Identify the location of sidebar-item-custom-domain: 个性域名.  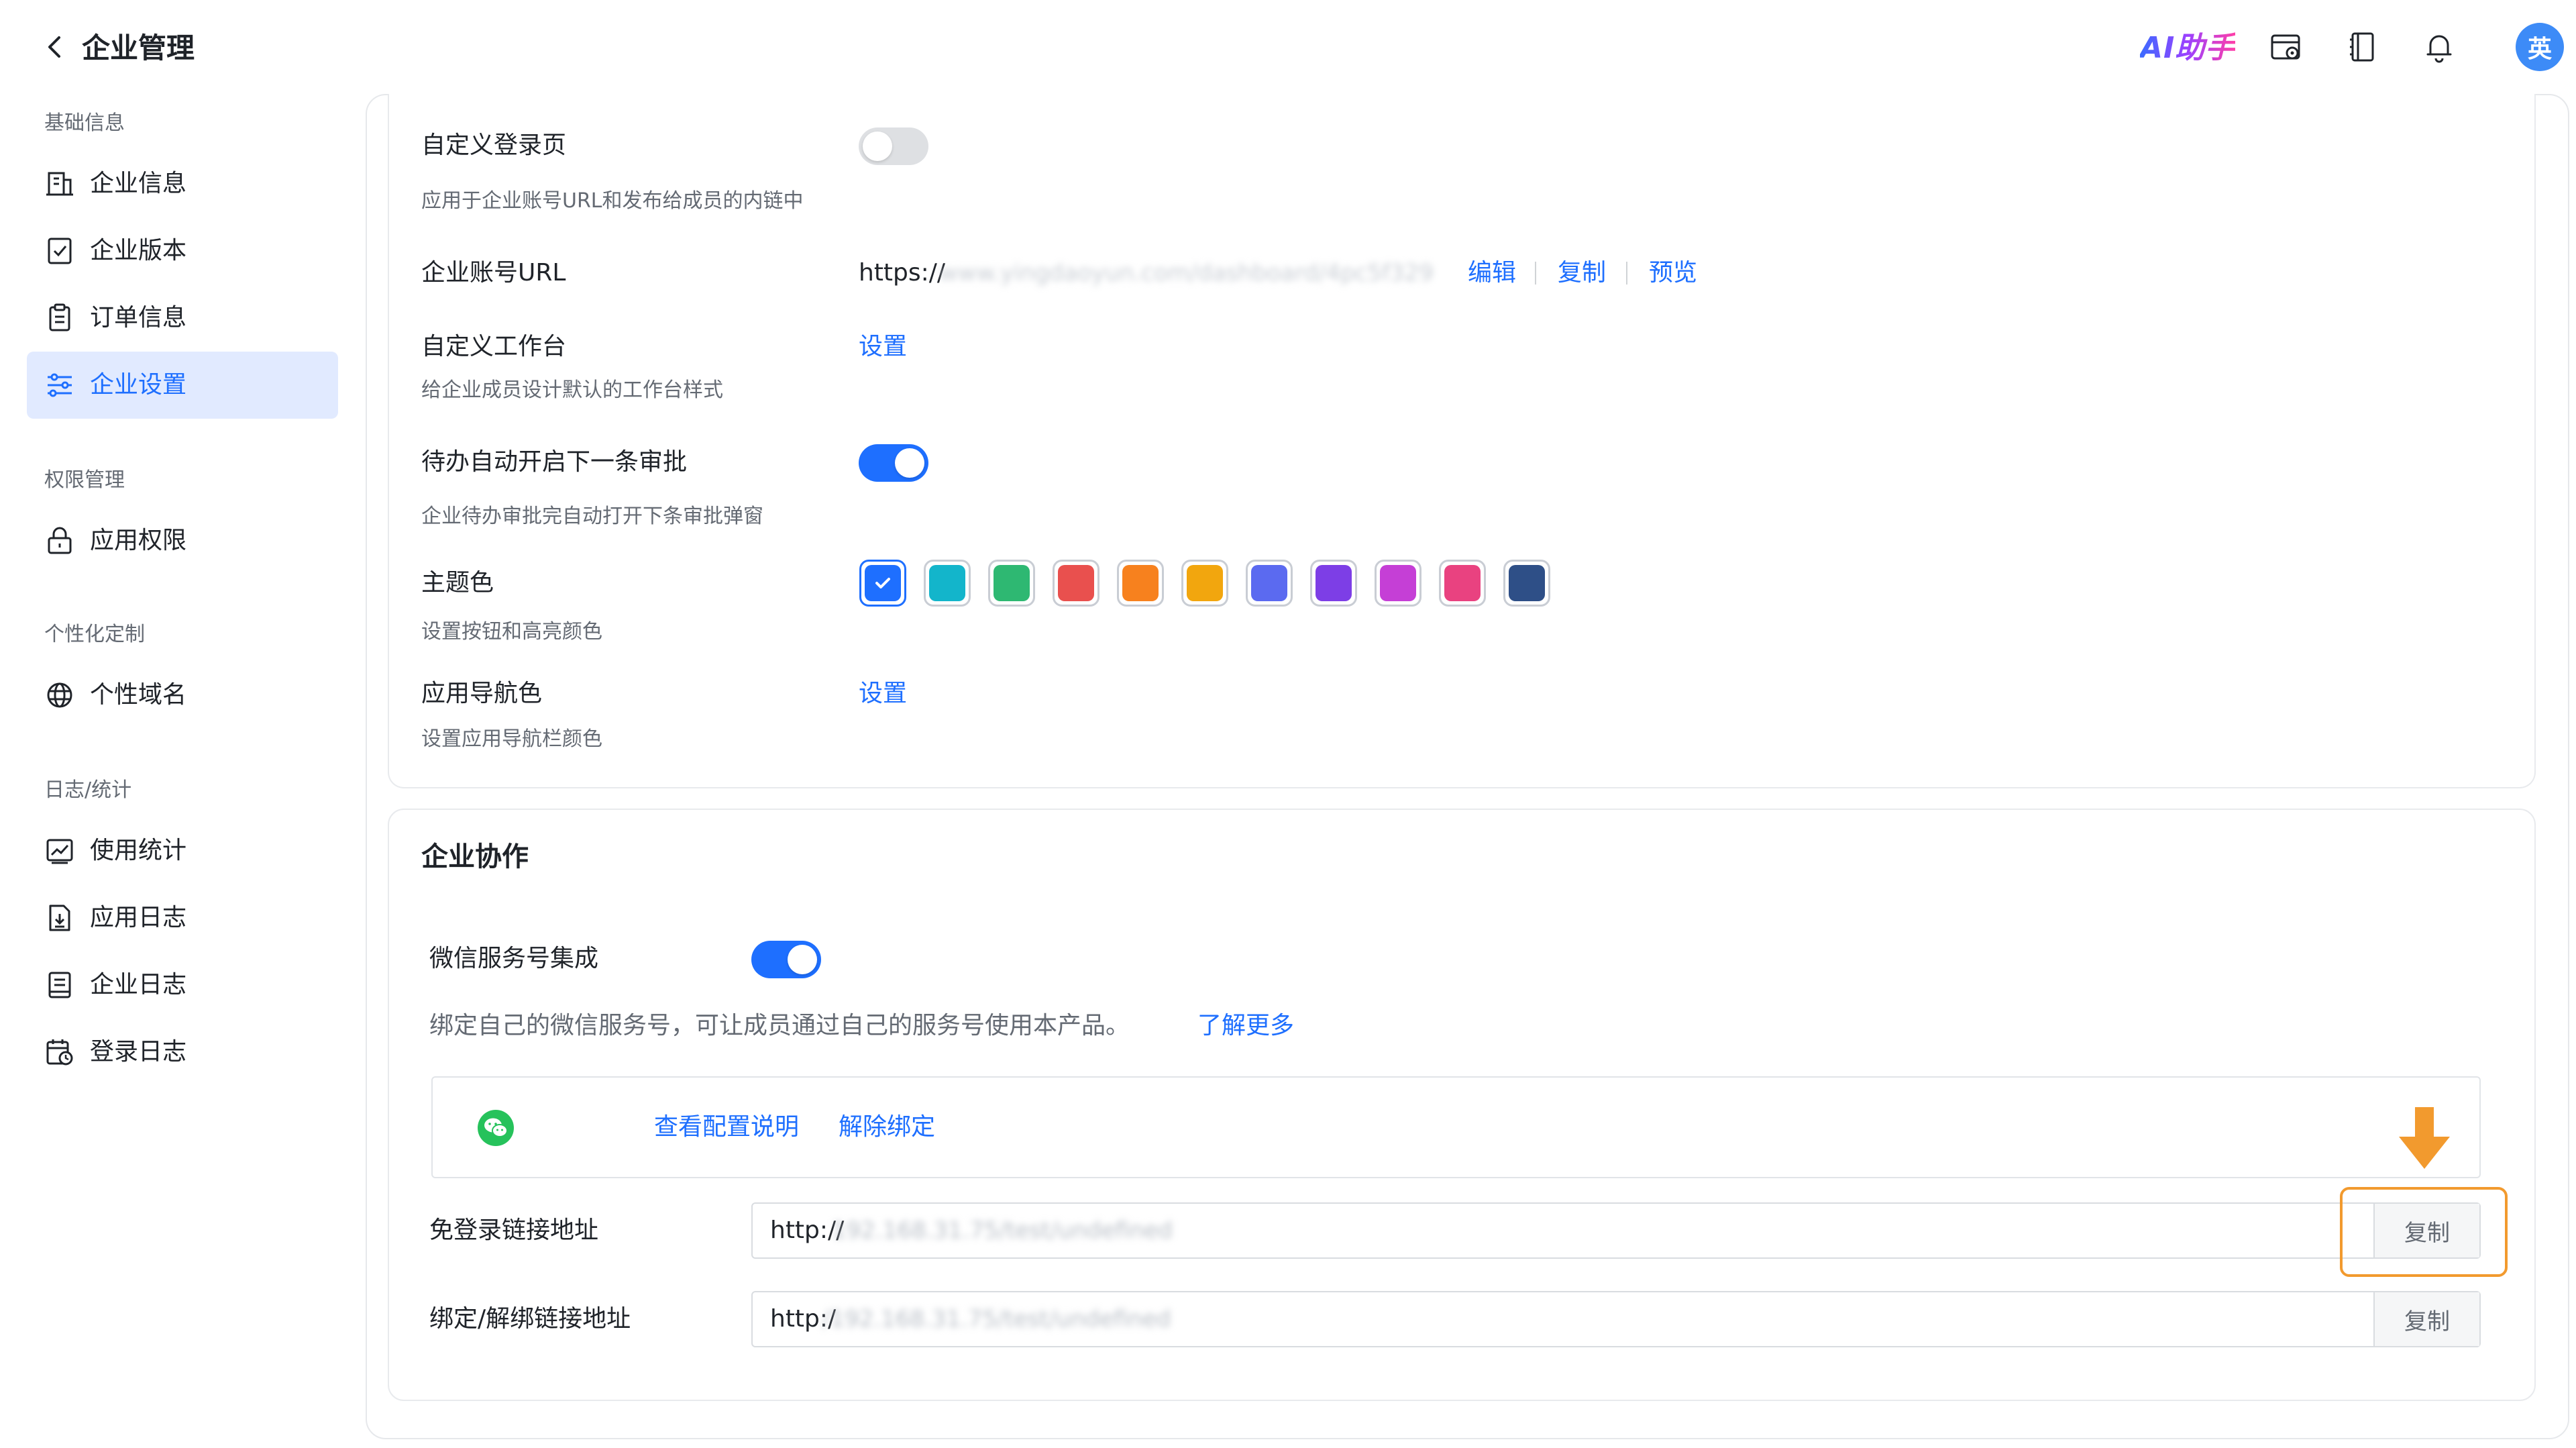
(182, 695).